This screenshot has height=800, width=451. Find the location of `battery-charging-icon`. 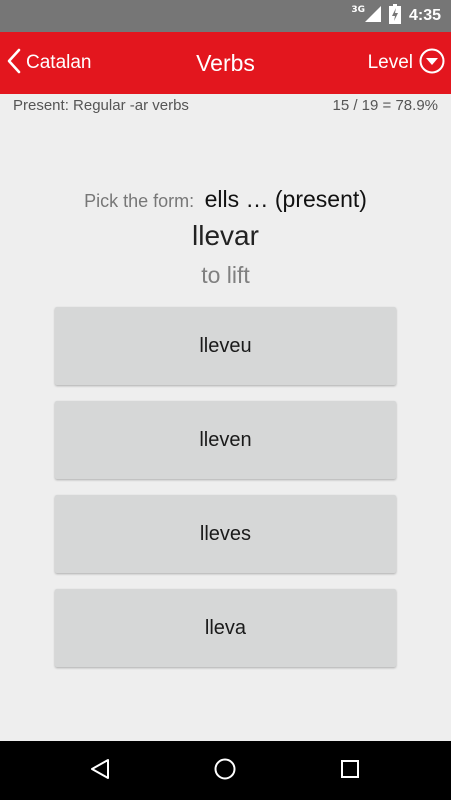

battery-charging-icon is located at coordinates (394, 16).